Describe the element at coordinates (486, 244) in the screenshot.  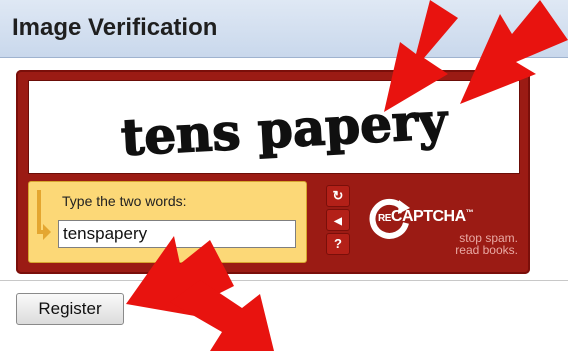
I see `recaptcha-tagline: stop spam. read books.` at that location.